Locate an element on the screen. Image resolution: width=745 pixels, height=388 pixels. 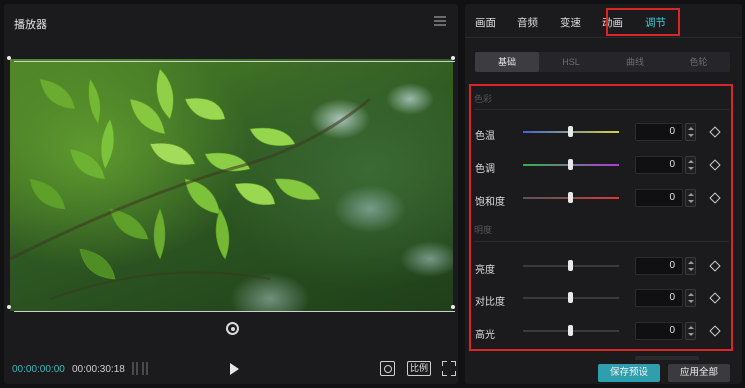
tab-audio: 音频 is located at coordinates (527, 22).